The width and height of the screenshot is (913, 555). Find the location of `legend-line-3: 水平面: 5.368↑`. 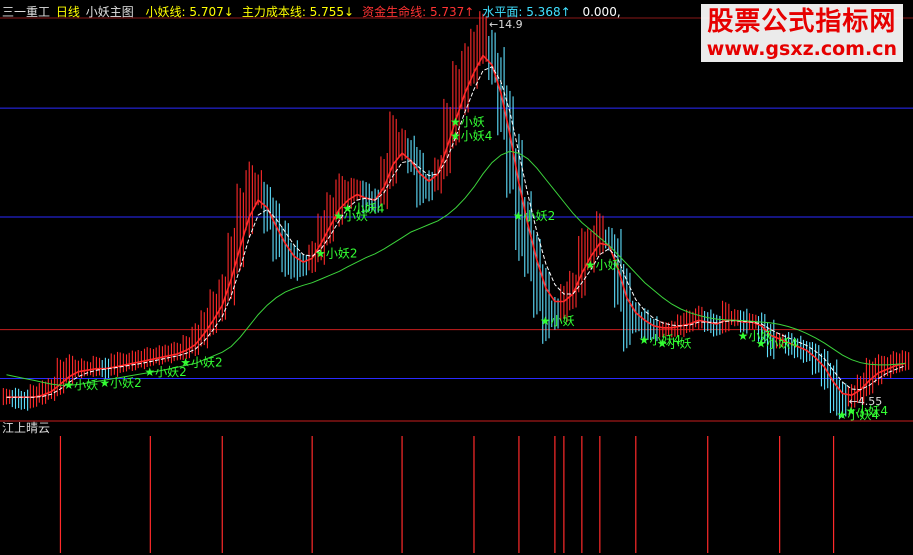

legend-line-3: 水平面: 5.368↑ is located at coordinates (526, 12).